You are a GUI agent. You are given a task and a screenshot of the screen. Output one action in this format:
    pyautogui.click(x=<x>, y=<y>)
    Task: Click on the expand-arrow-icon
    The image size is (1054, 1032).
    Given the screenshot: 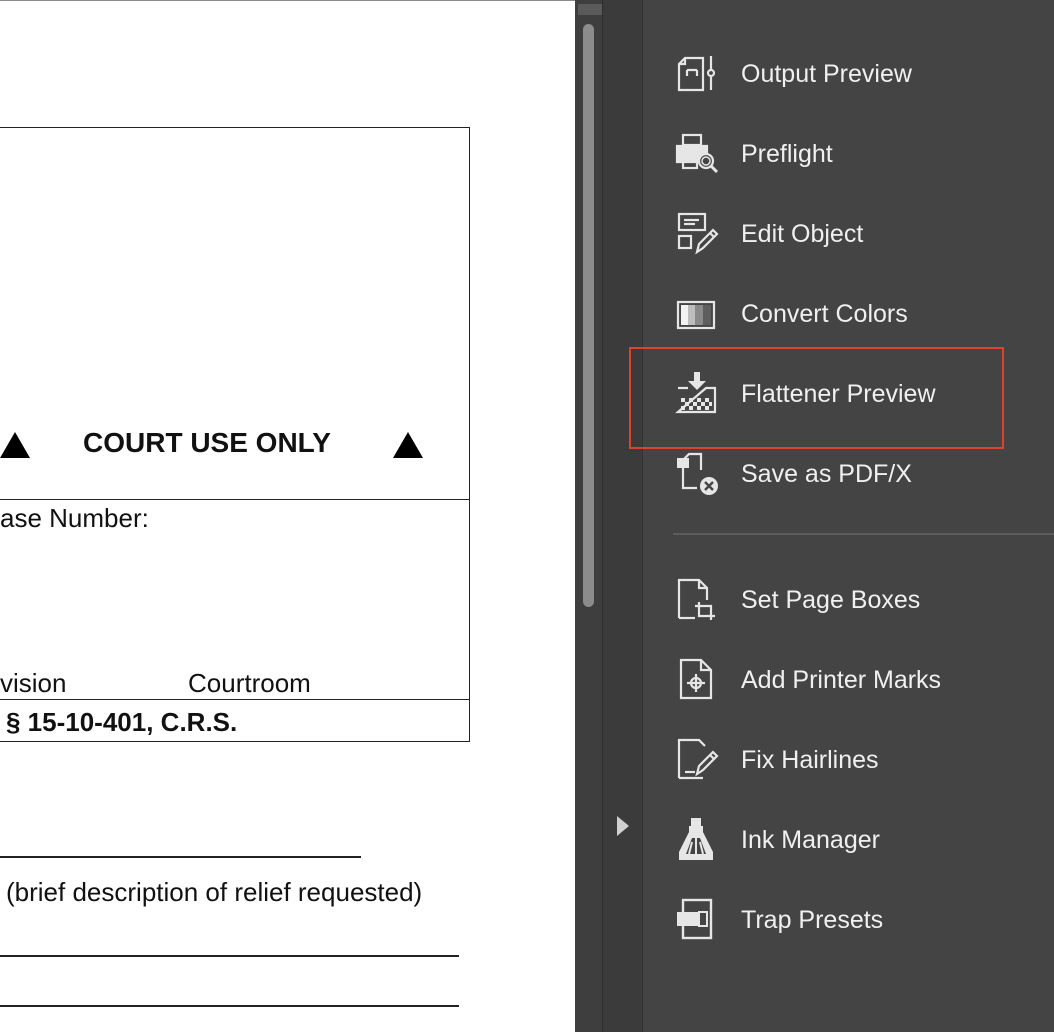 What is the action you would take?
    pyautogui.click(x=623, y=826)
    